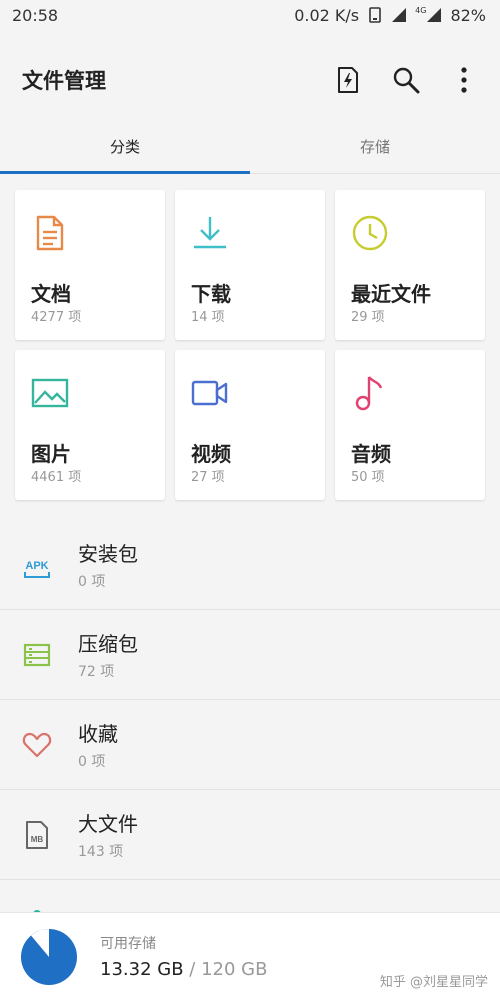 The width and height of the screenshot is (500, 1000). What do you see at coordinates (250, 655) in the screenshot?
I see `list-item-archive: 压缩包 72 项` at bounding box center [250, 655].